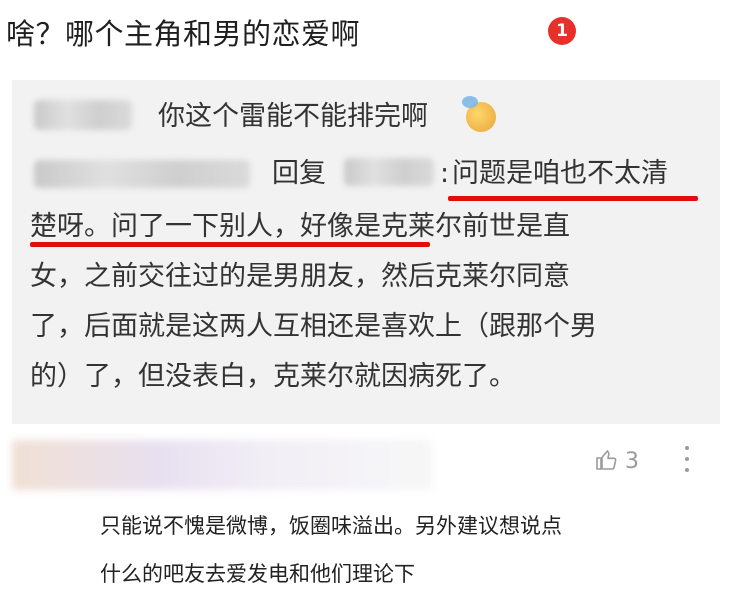 This screenshot has width=730, height=610. What do you see at coordinates (183, 34) in the screenshot?
I see `top-line-text: 啥？哪个主角和男的恋爱啊` at bounding box center [183, 34].